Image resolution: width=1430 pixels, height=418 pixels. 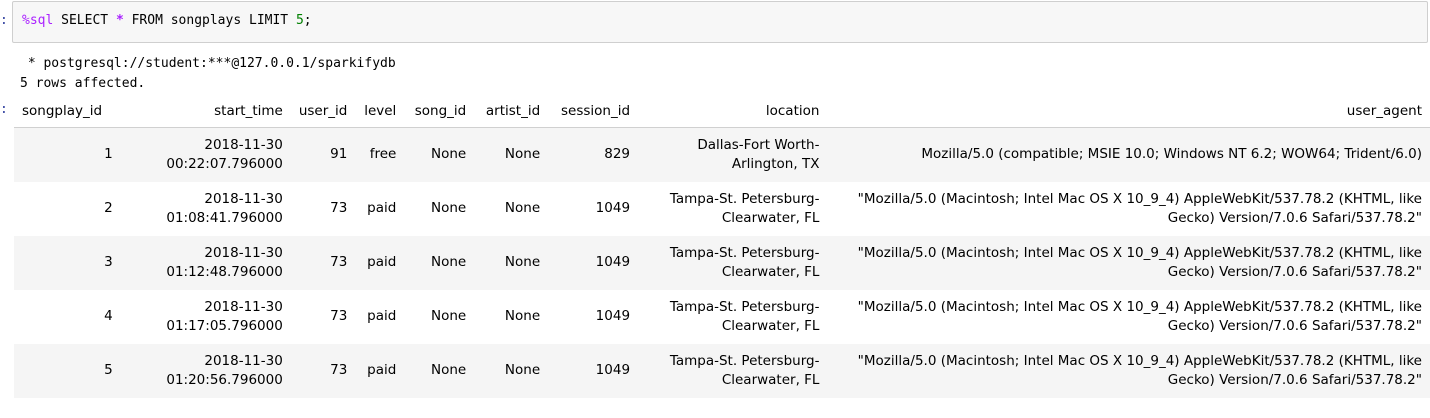 I want to click on code-text-select: SELECT, so click(x=84, y=20).